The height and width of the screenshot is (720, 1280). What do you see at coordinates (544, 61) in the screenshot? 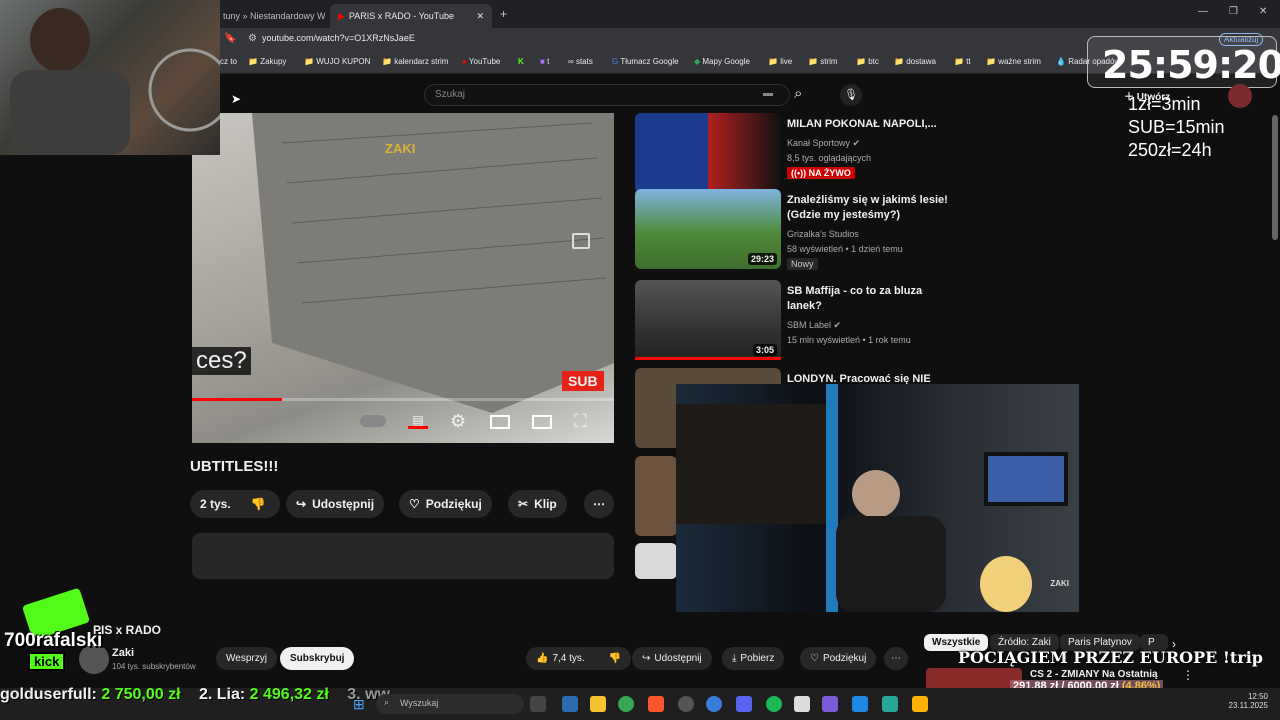
I see `bookmark-item: ■ t` at bounding box center [544, 61].